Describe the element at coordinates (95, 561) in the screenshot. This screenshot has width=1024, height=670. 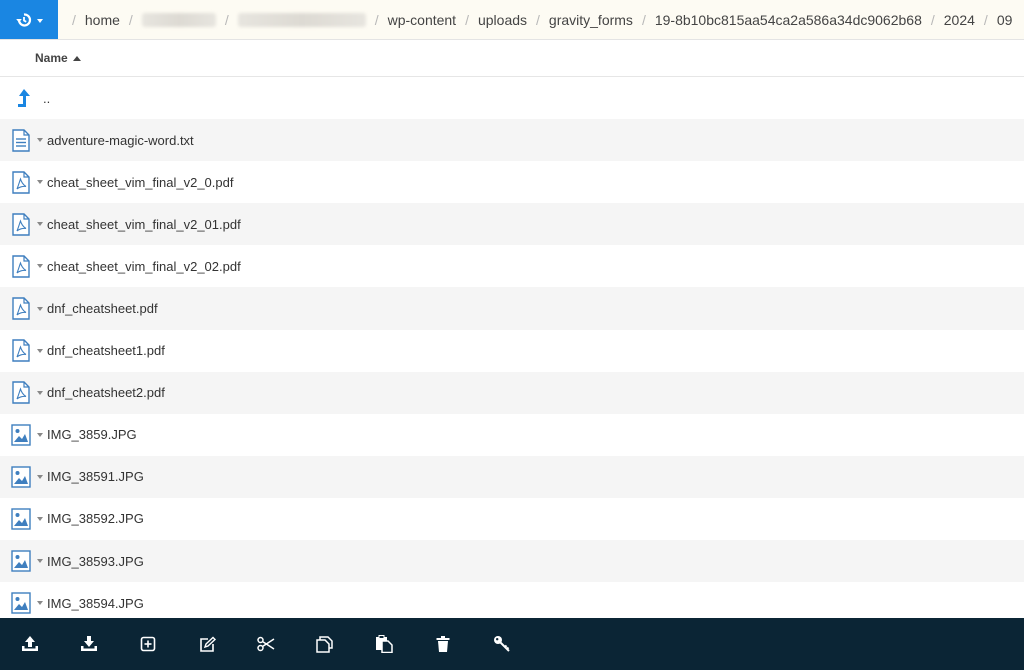
I see `file-name: IMG_38593.JPG` at that location.